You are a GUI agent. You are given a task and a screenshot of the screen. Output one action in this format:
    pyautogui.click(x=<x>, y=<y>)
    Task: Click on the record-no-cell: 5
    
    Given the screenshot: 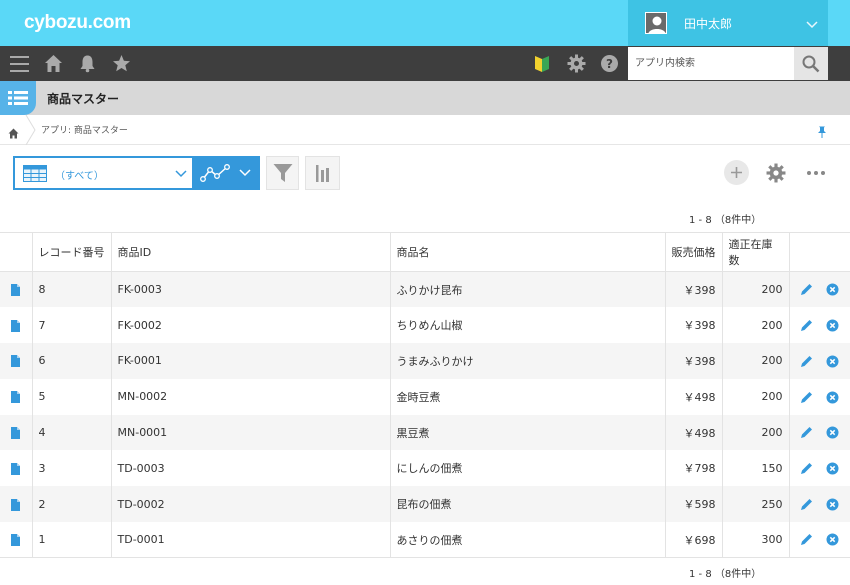 What is the action you would take?
    pyautogui.click(x=71, y=396)
    